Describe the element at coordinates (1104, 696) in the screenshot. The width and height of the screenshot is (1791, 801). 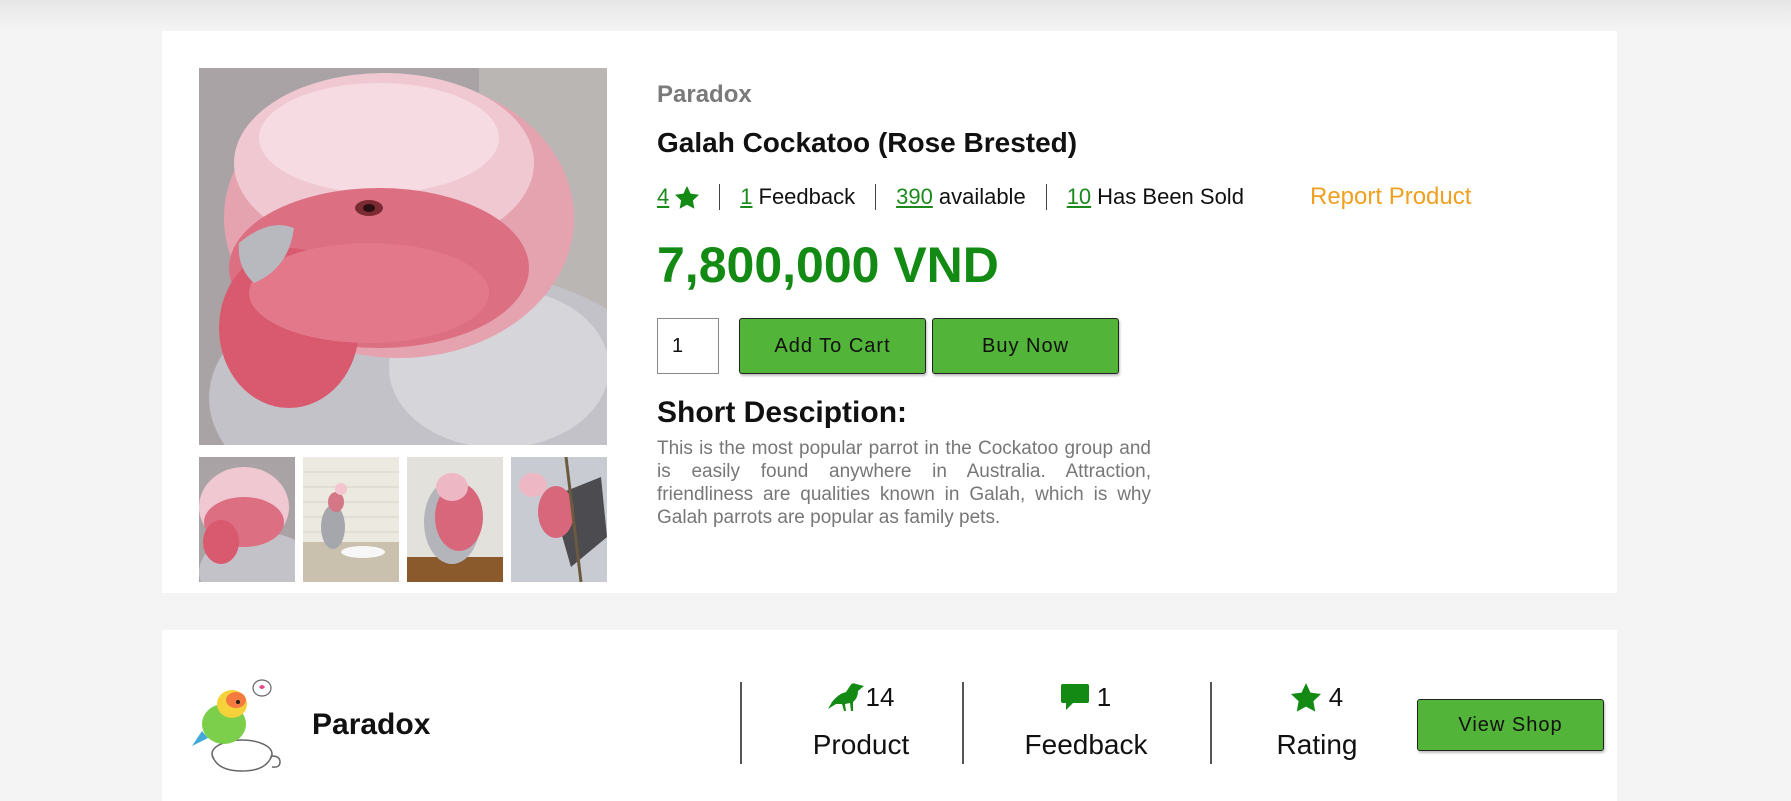
I see `shop-feedback-count: 1` at that location.